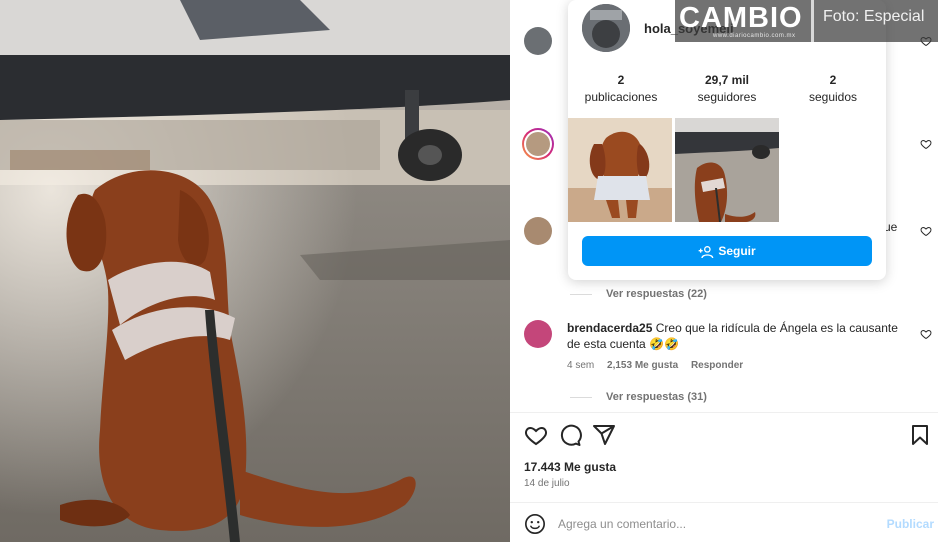  Describe the element at coordinates (609, 328) in the screenshot. I see `comment-username: brendacerda25` at that location.